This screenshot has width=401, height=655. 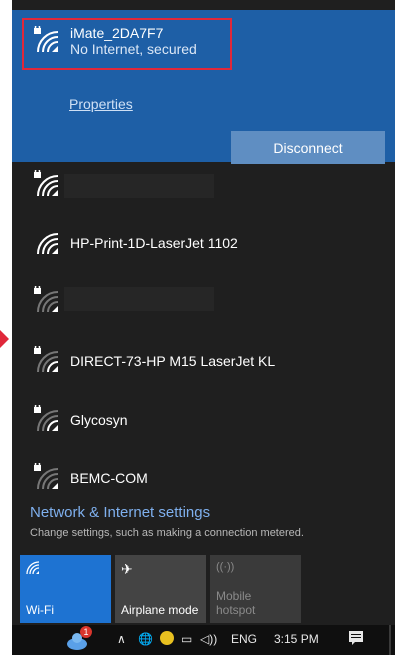 I want to click on connected-ssid: iMate_2DA7F7, so click(x=117, y=33).